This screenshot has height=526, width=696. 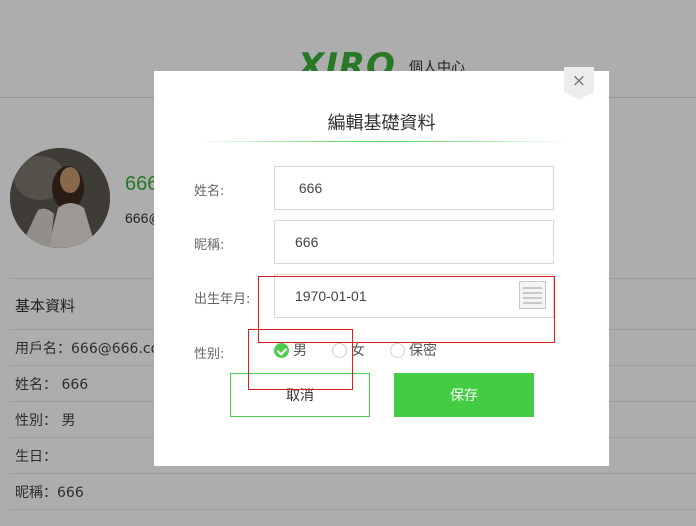 I want to click on gender-option-label: 保密, so click(x=423, y=351).